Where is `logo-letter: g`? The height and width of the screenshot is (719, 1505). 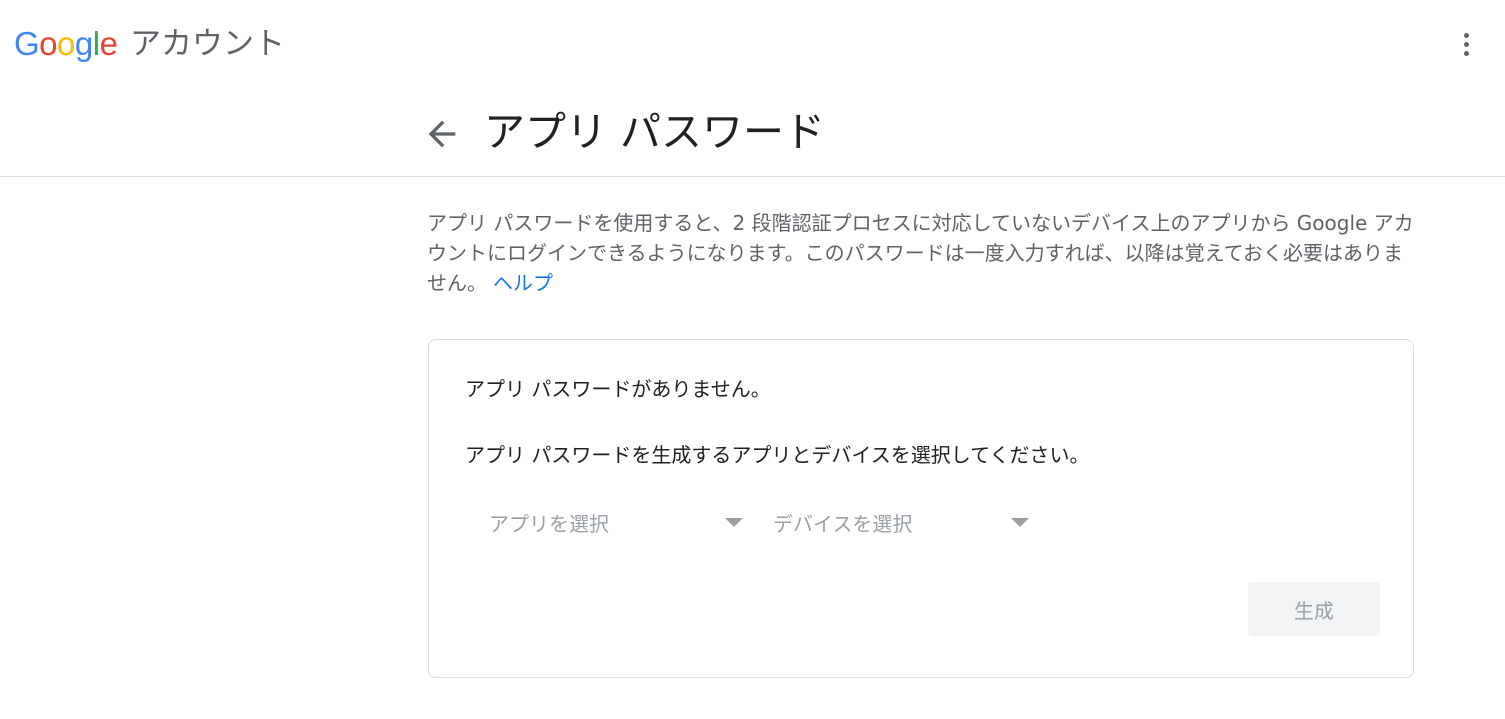
logo-letter: g is located at coordinates (83, 43).